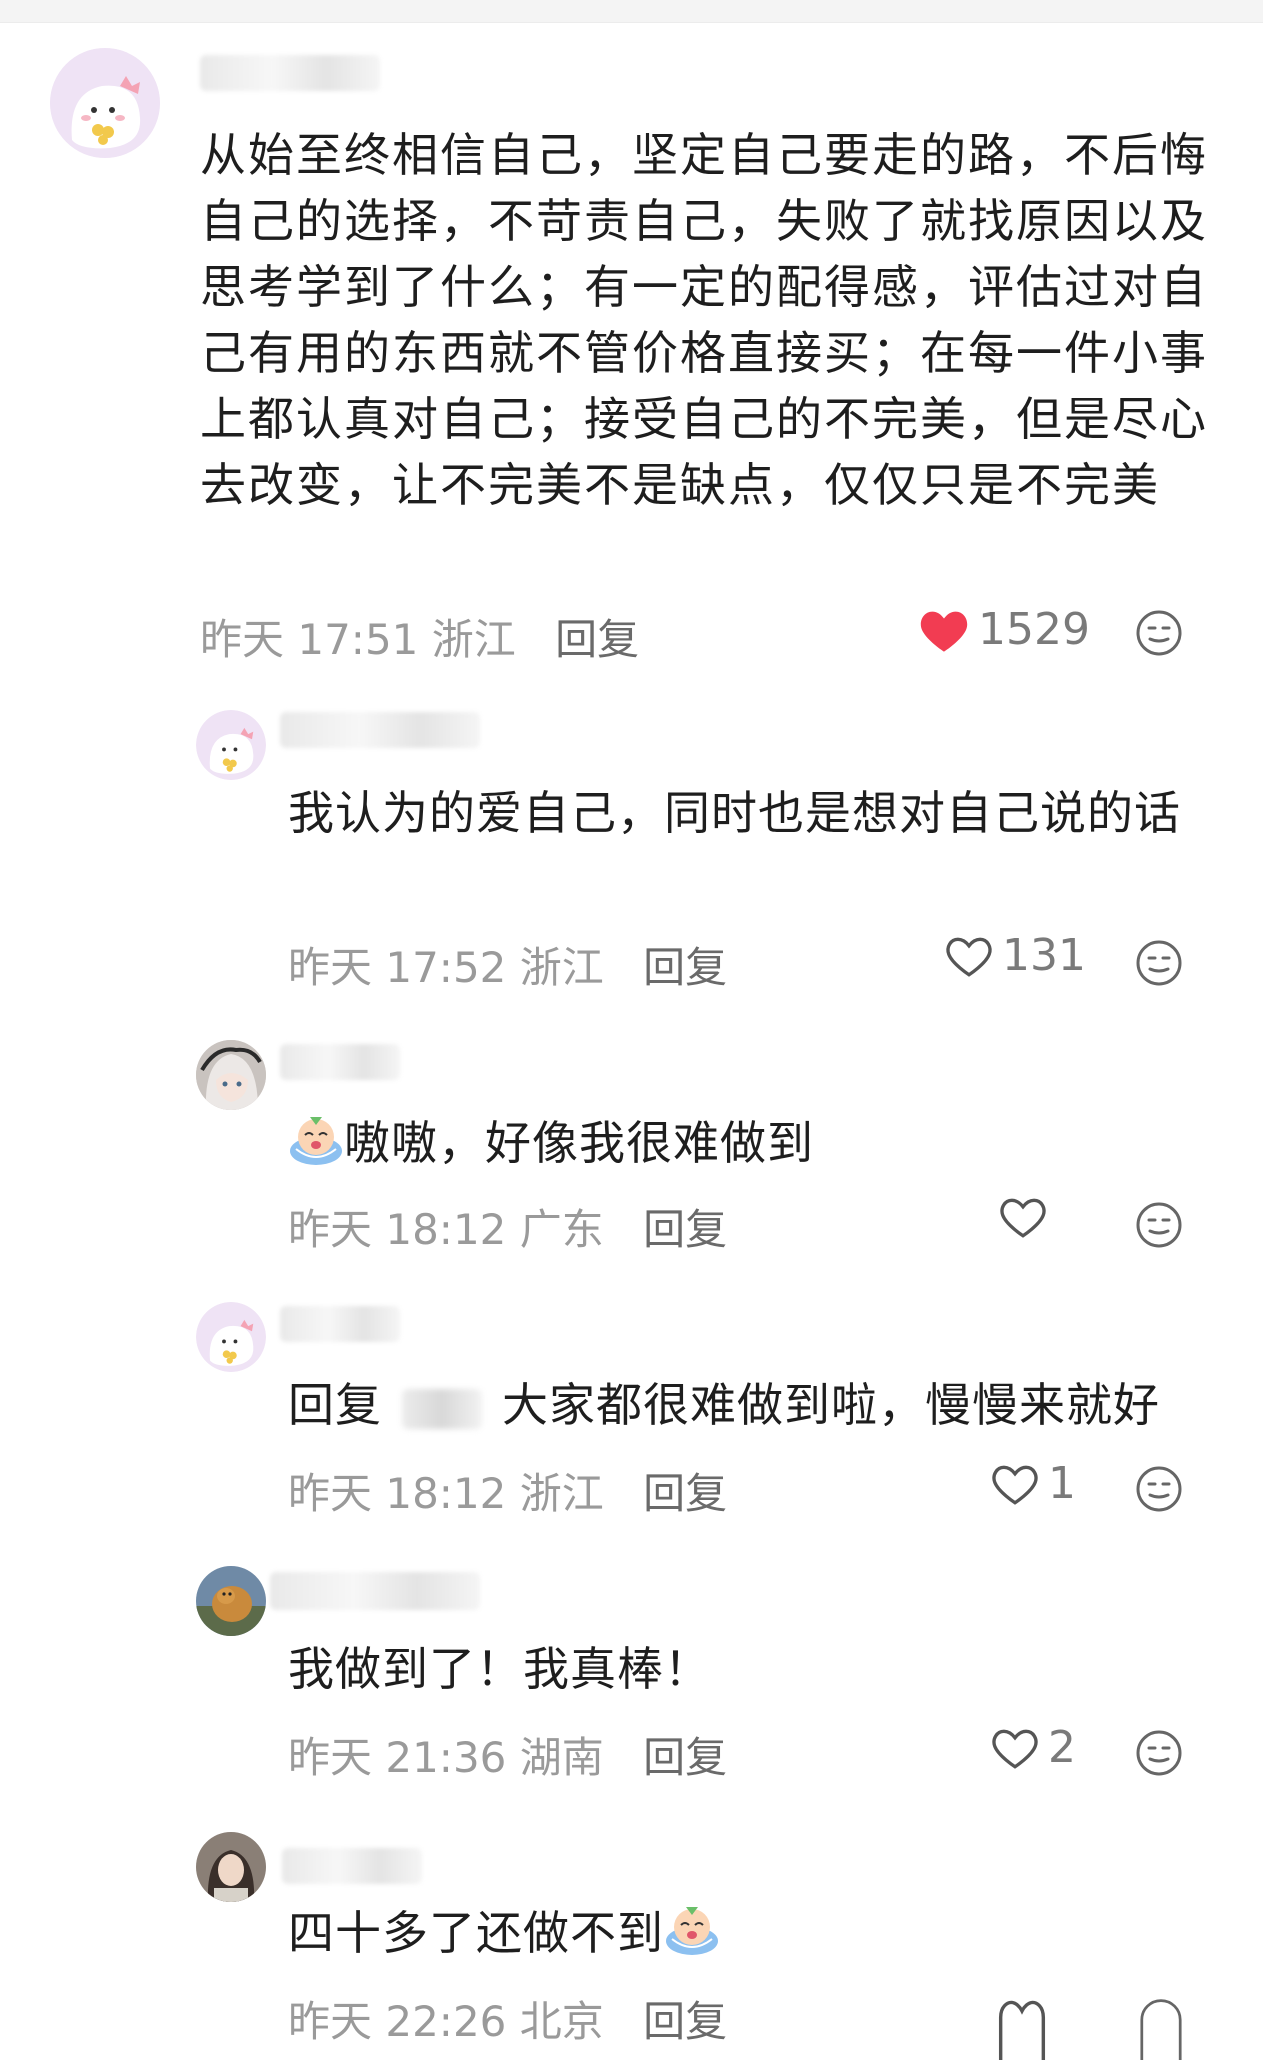 This screenshot has height=2060, width=1263. Describe the element at coordinates (507, 1754) in the screenshot. I see `reply-meta: 昨天 21:36 湖南 回复` at that location.